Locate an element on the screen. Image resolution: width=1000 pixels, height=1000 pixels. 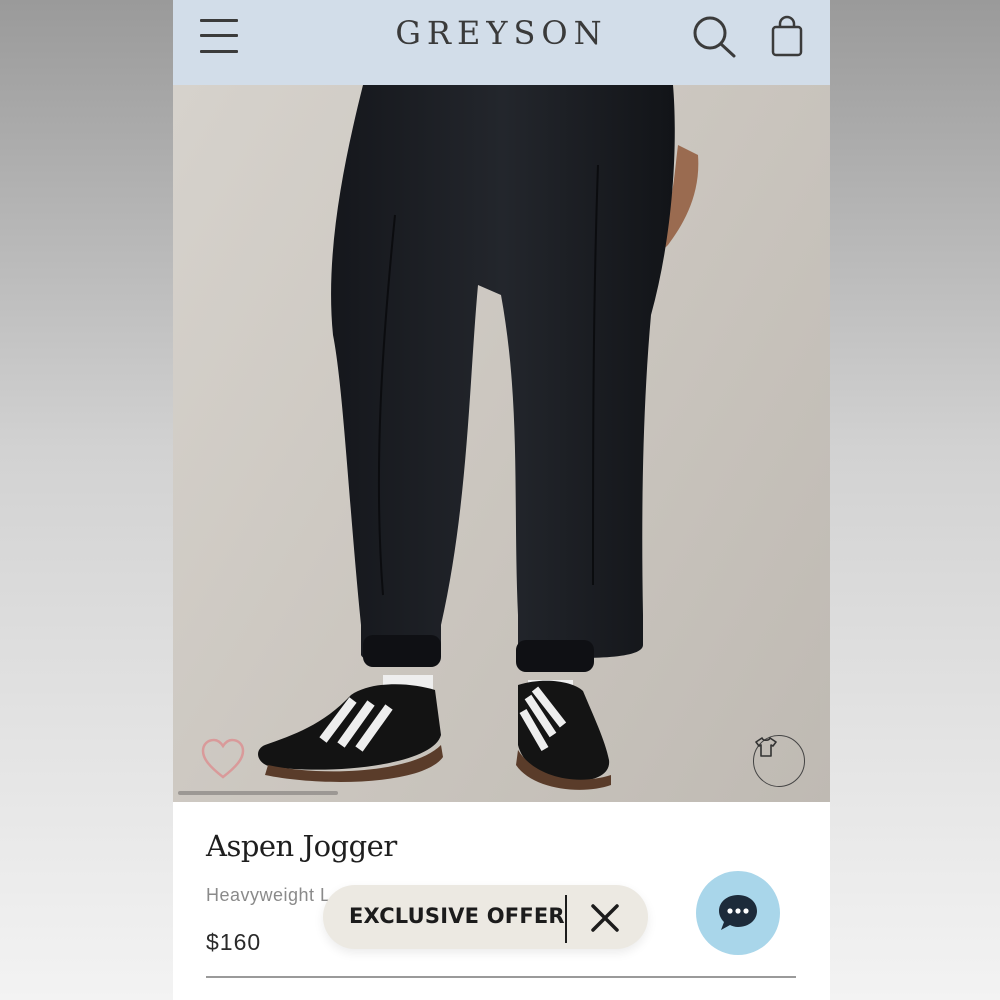
exclusive-offer-label: EXCLUSIVE OFFER is located at coordinates (457, 916).